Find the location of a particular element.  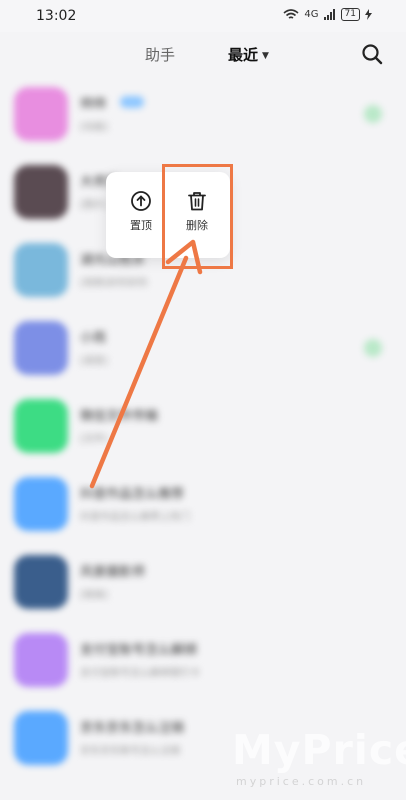

top-nav: 助手 最近 ▼ is located at coordinates (203, 54).